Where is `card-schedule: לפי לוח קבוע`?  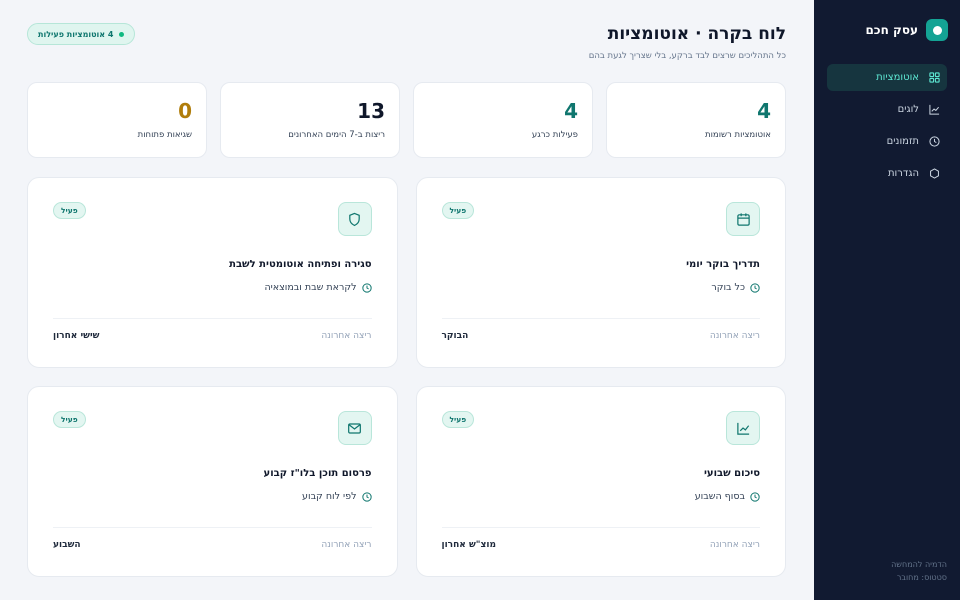
card-schedule: לפי לוח קבוע is located at coordinates (337, 496).